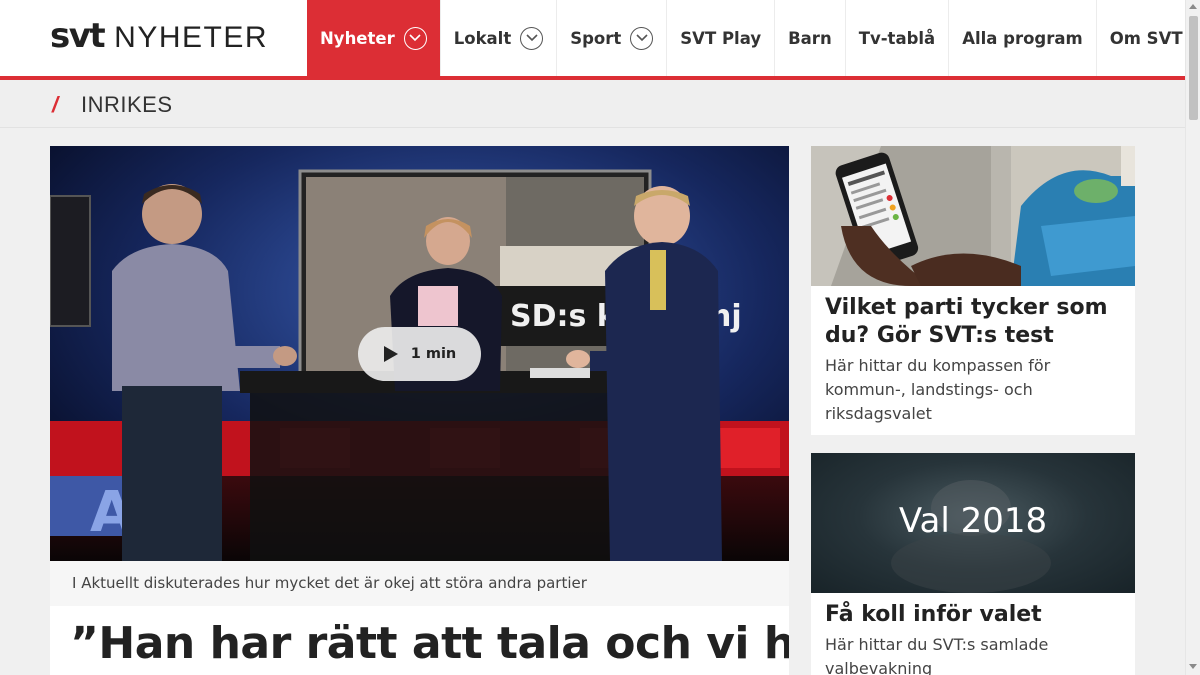  Describe the element at coordinates (937, 655) in the screenshot. I see `teaser-description: Här hittar du SVT:s samlade valbevakning` at that location.